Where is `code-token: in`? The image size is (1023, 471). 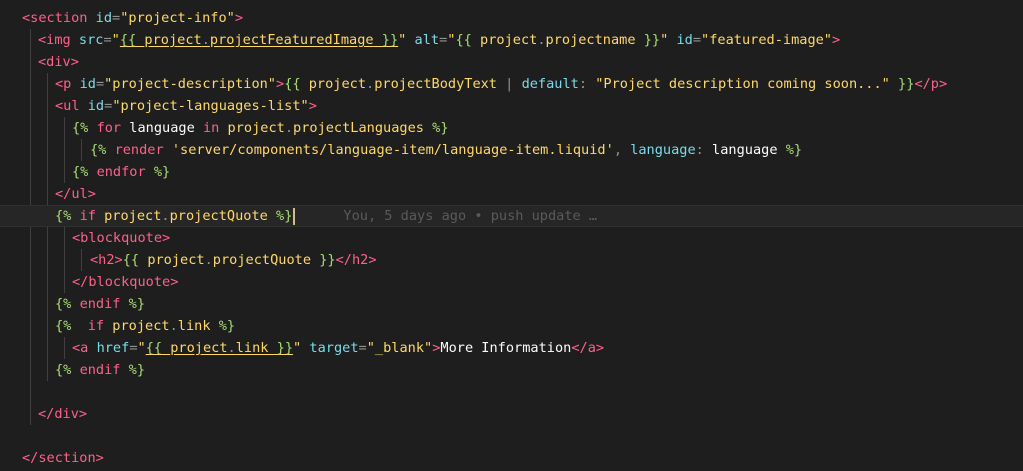 code-token: in is located at coordinates (211, 128).